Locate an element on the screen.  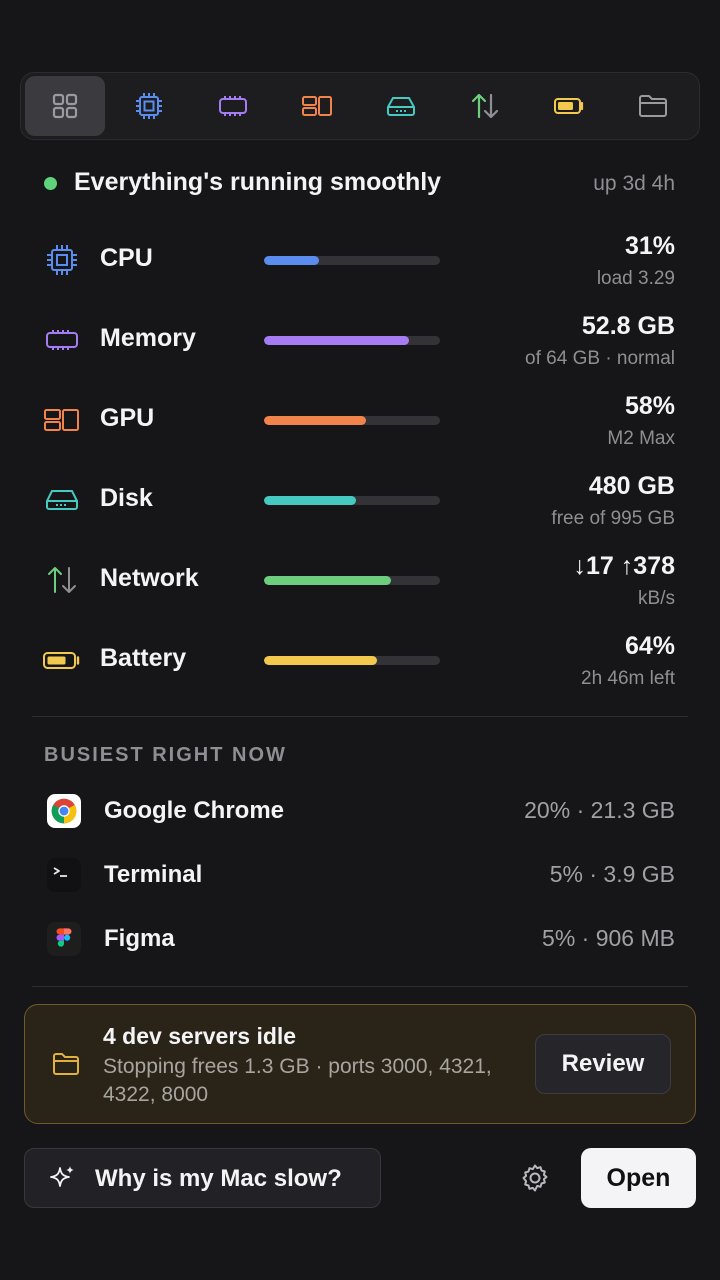
open-app-button: Open is located at coordinates (638, 1178).